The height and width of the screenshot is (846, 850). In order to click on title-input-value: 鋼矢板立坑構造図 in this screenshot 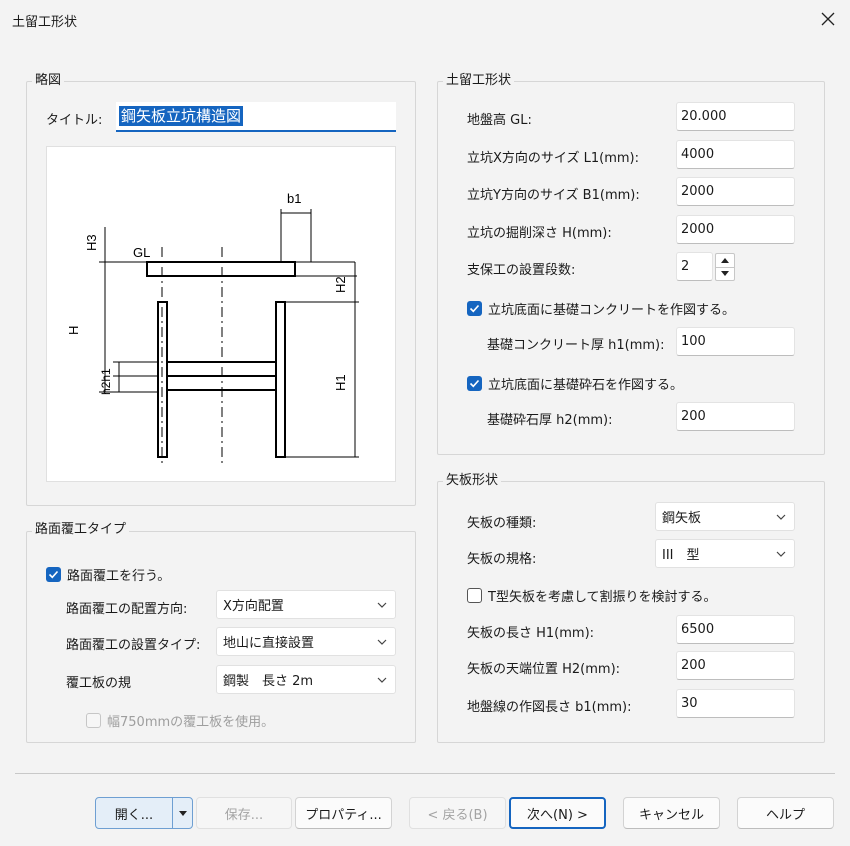, I will do `click(181, 116)`.